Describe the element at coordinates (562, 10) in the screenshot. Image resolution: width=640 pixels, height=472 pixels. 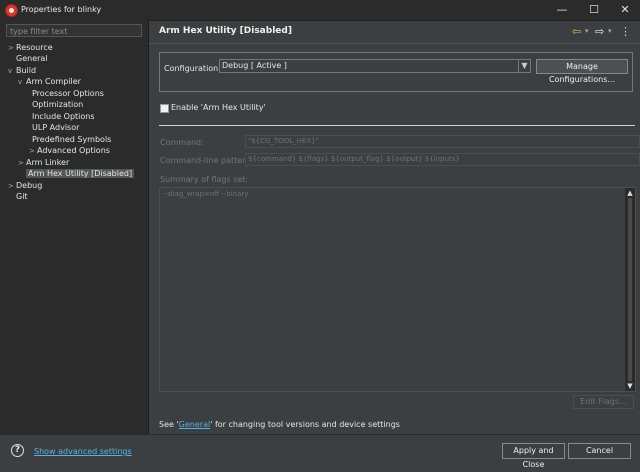
I see `minimize-button: —` at that location.